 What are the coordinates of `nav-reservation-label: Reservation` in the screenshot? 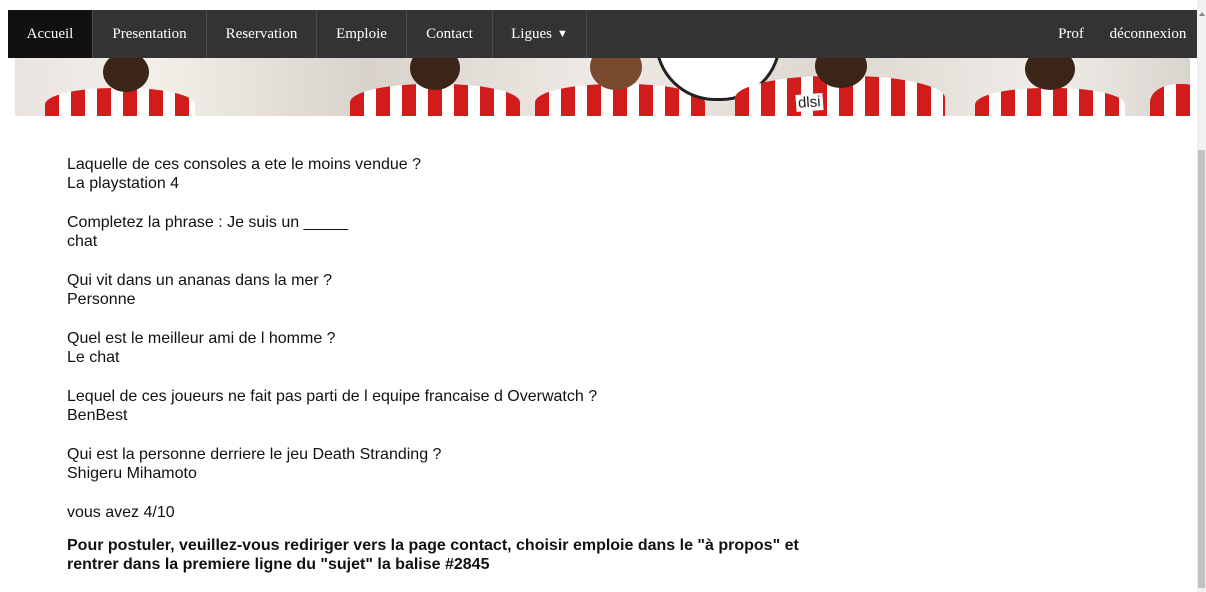 It's located at (261, 33).